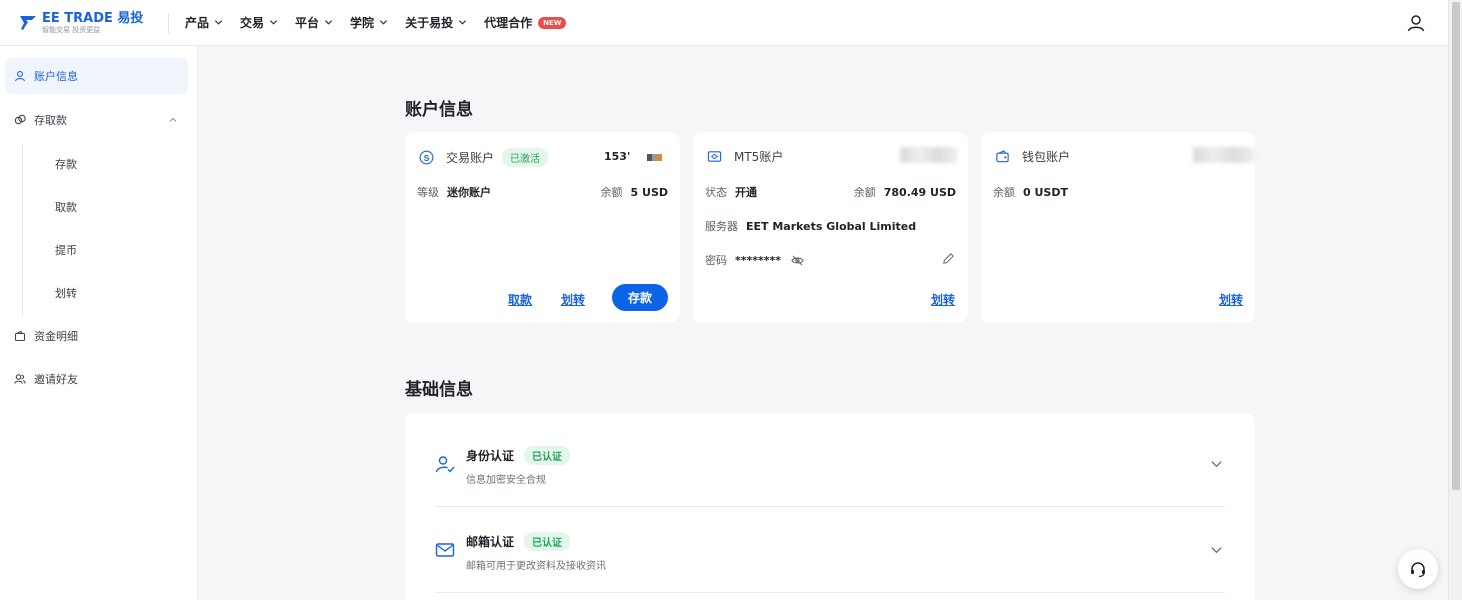 This screenshot has height=600, width=1462. I want to click on basic-section-title: 基础信息, so click(439, 390).